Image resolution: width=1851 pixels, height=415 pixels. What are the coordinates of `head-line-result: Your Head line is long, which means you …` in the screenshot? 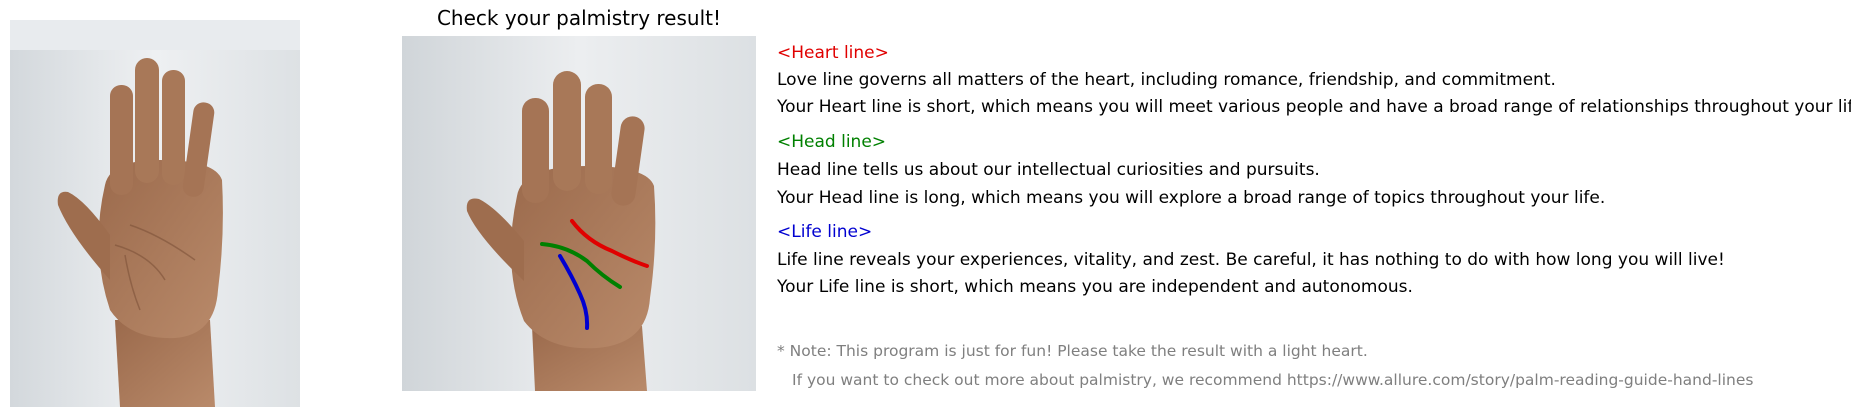 It's located at (1191, 198).